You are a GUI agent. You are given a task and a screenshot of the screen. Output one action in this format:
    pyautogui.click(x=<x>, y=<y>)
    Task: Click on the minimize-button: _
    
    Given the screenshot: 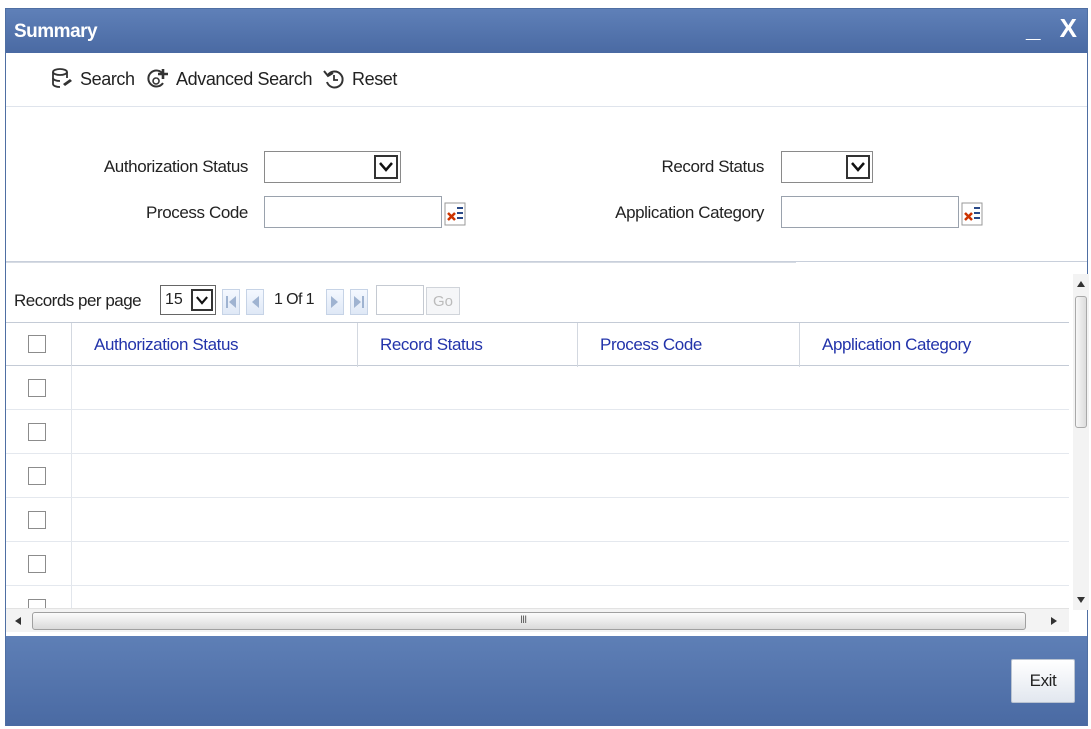 What is the action you would take?
    pyautogui.click(x=1033, y=28)
    